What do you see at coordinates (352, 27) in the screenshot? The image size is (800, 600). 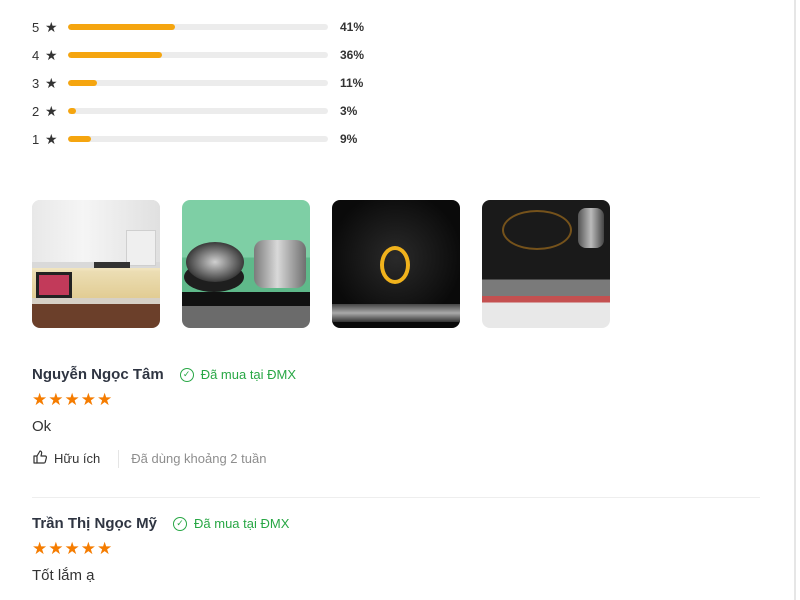 I see `rating-percent: 41%` at bounding box center [352, 27].